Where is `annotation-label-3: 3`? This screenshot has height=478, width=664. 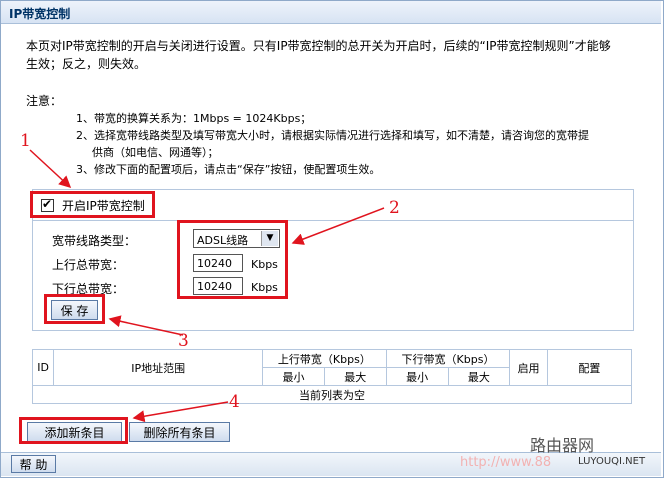
annotation-label-3: 3 is located at coordinates (183, 341).